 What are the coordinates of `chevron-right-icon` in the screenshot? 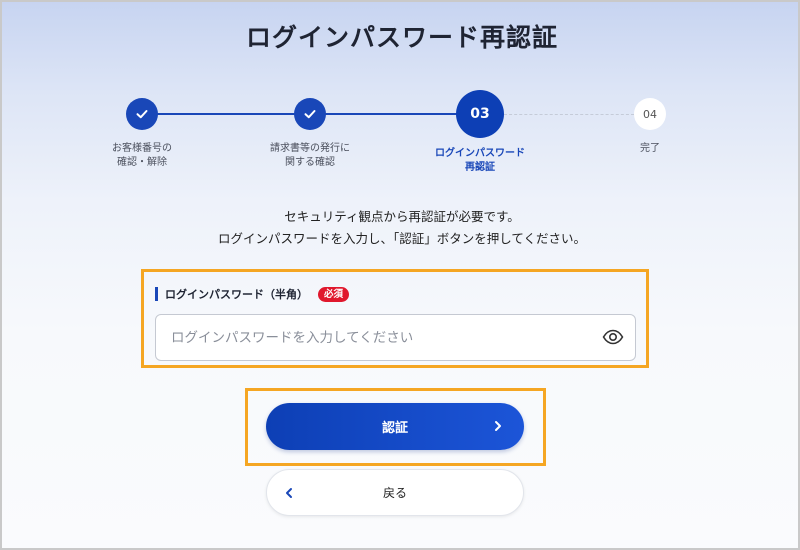 It's located at (498, 426).